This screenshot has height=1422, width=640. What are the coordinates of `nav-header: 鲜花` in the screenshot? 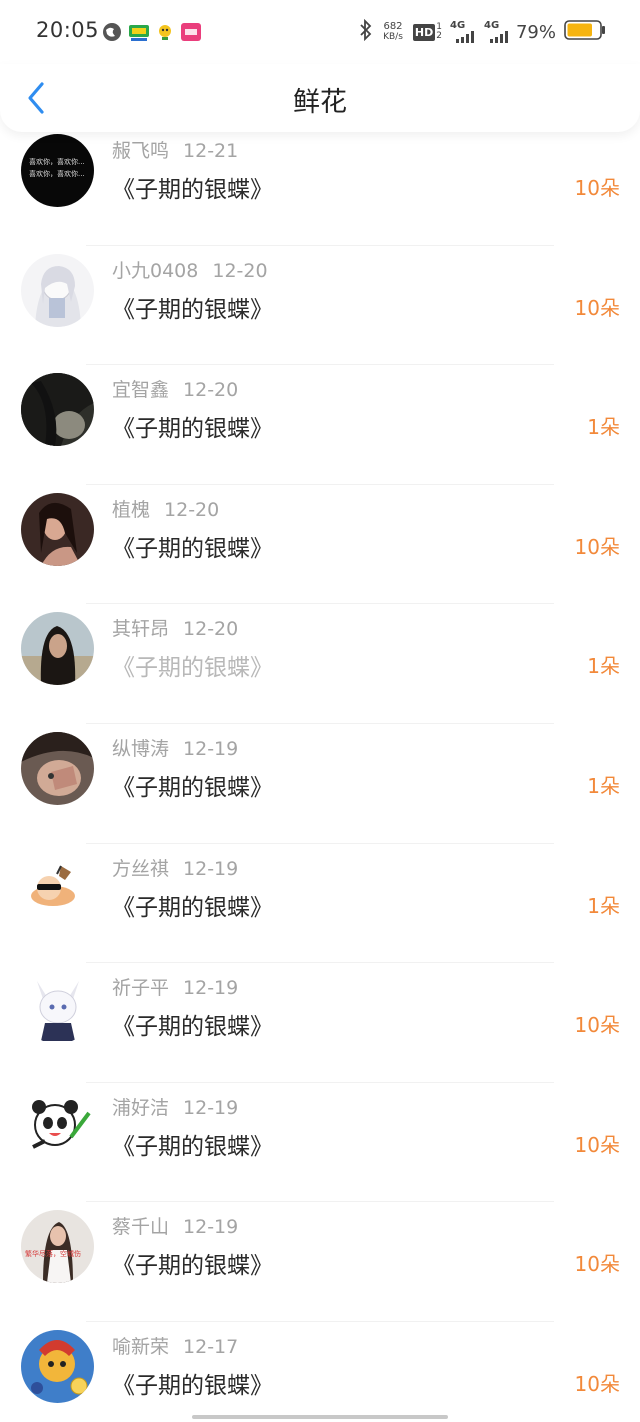 It's located at (320, 98).